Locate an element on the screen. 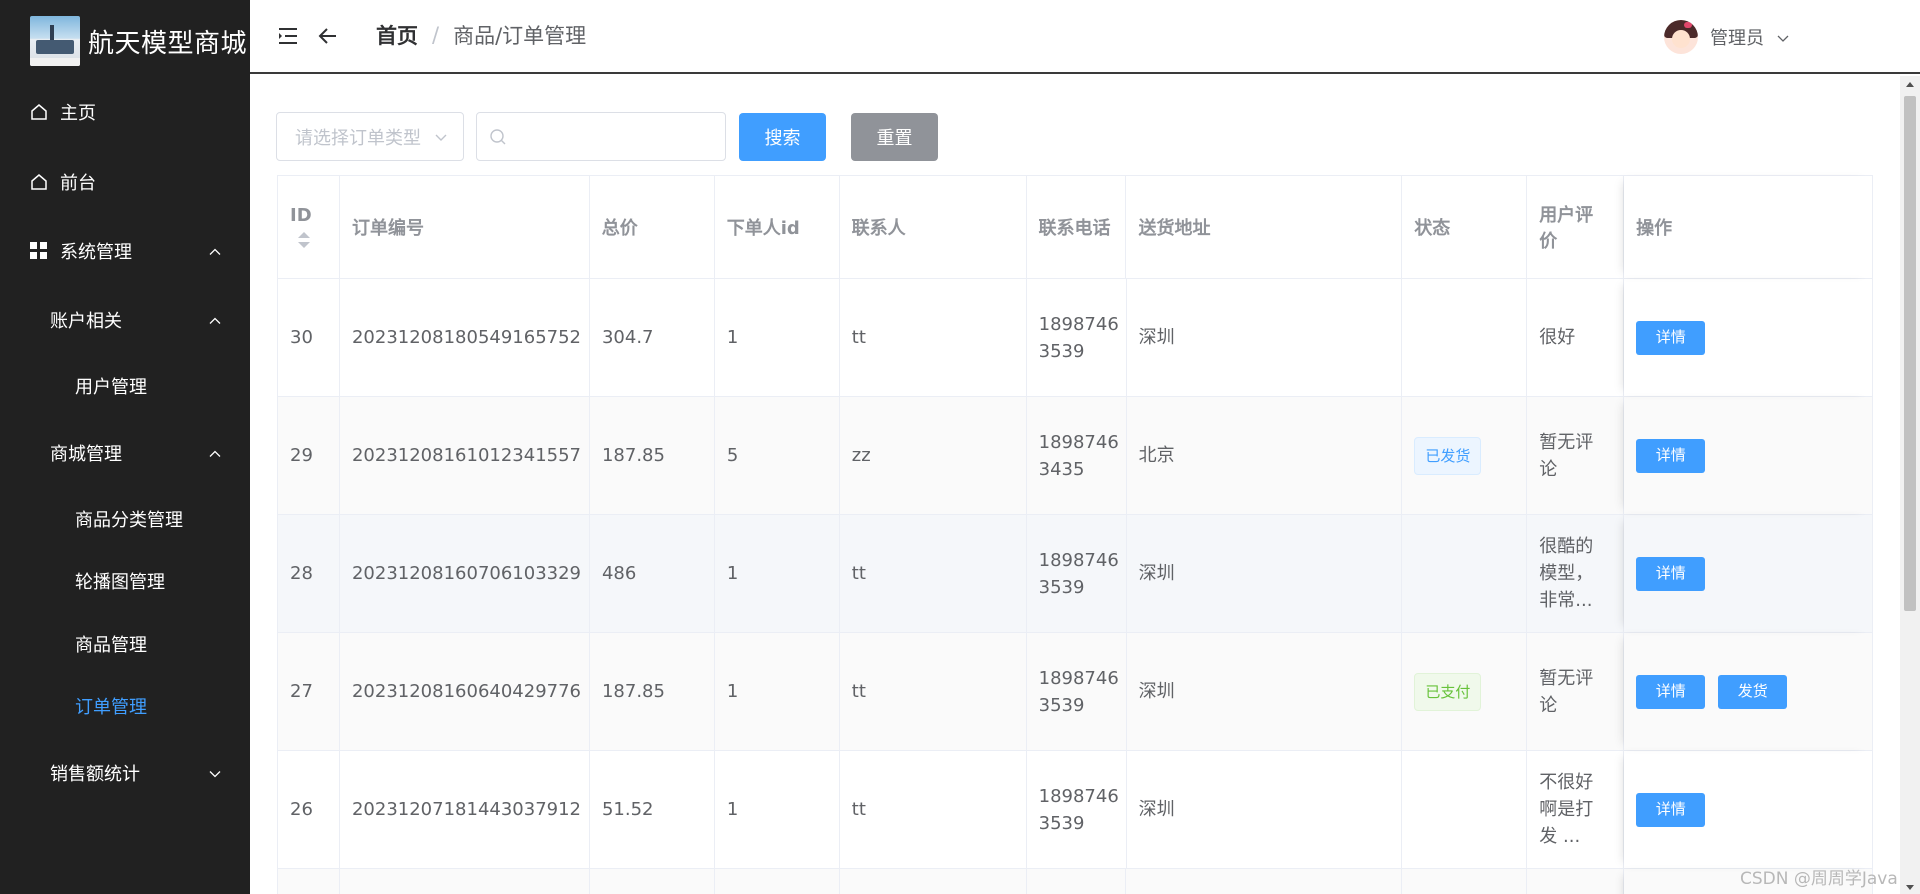 This screenshot has width=1920, height=894. chevron-up-icon is located at coordinates (215, 320).